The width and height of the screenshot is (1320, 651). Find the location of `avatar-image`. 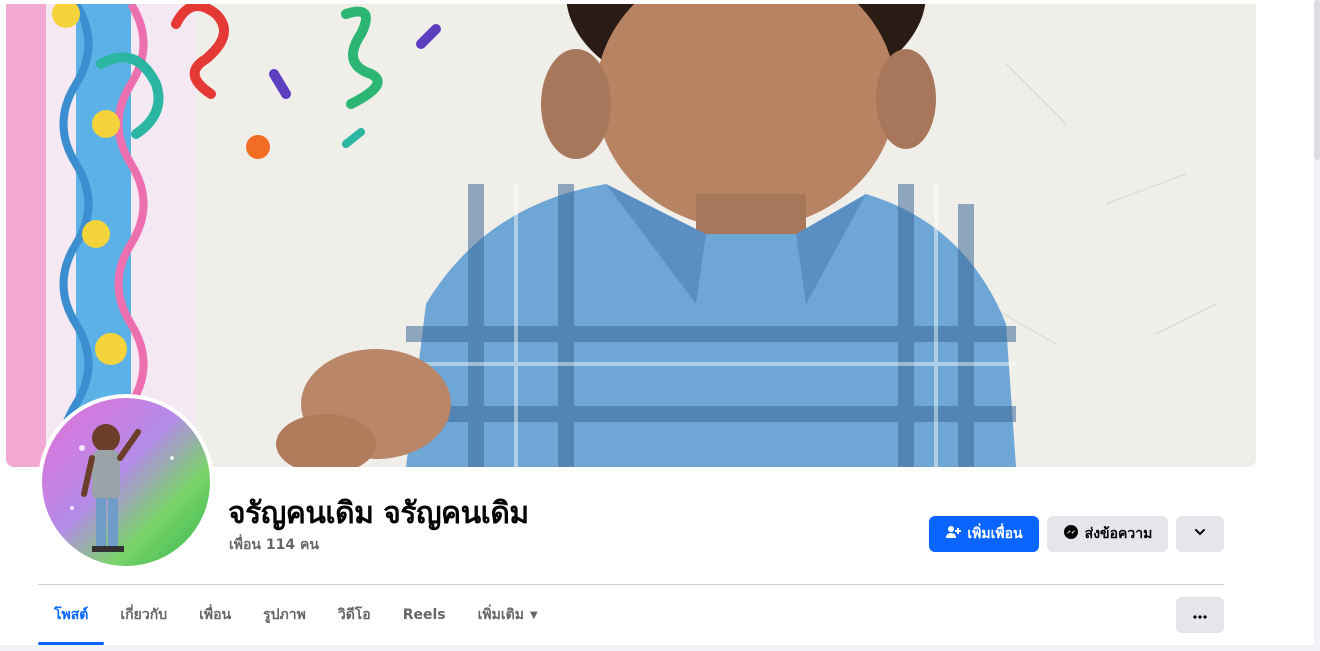

avatar-image is located at coordinates (126, 482).